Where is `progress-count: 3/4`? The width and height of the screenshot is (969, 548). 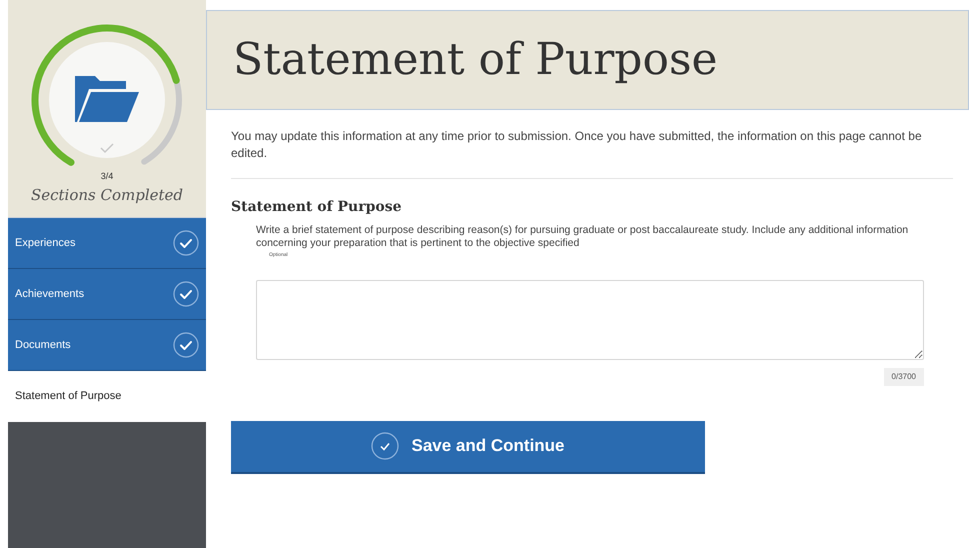
progress-count: 3/4 is located at coordinates (107, 176).